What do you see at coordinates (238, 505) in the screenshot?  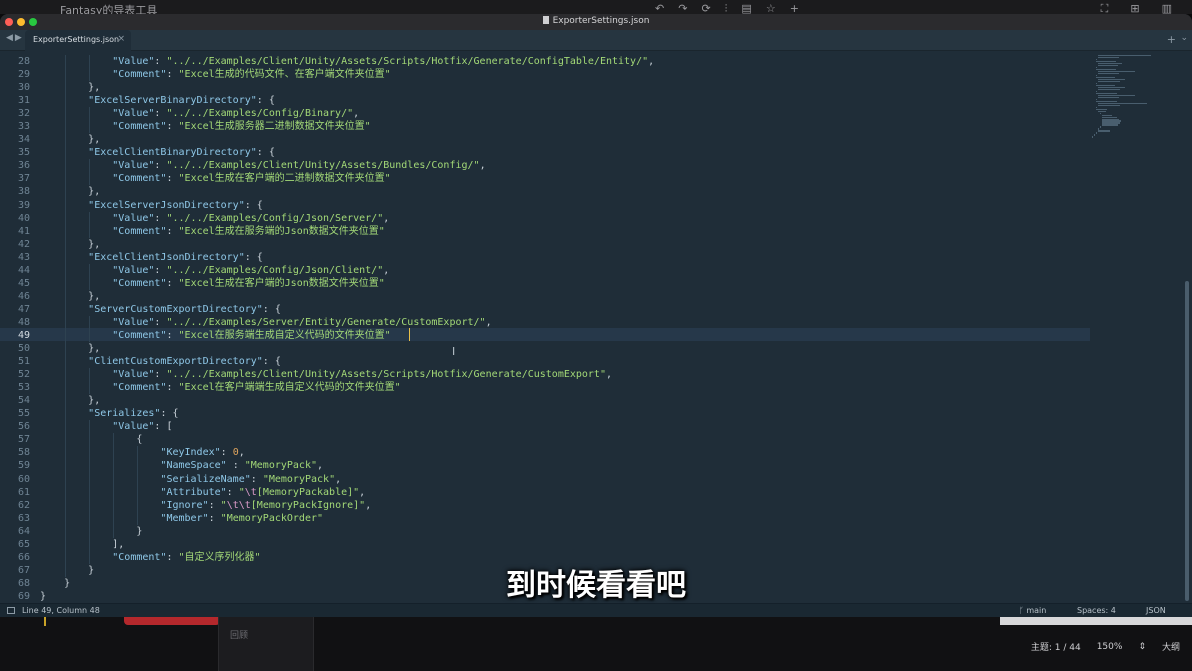 I see `escape-sequence: \t\t` at bounding box center [238, 505].